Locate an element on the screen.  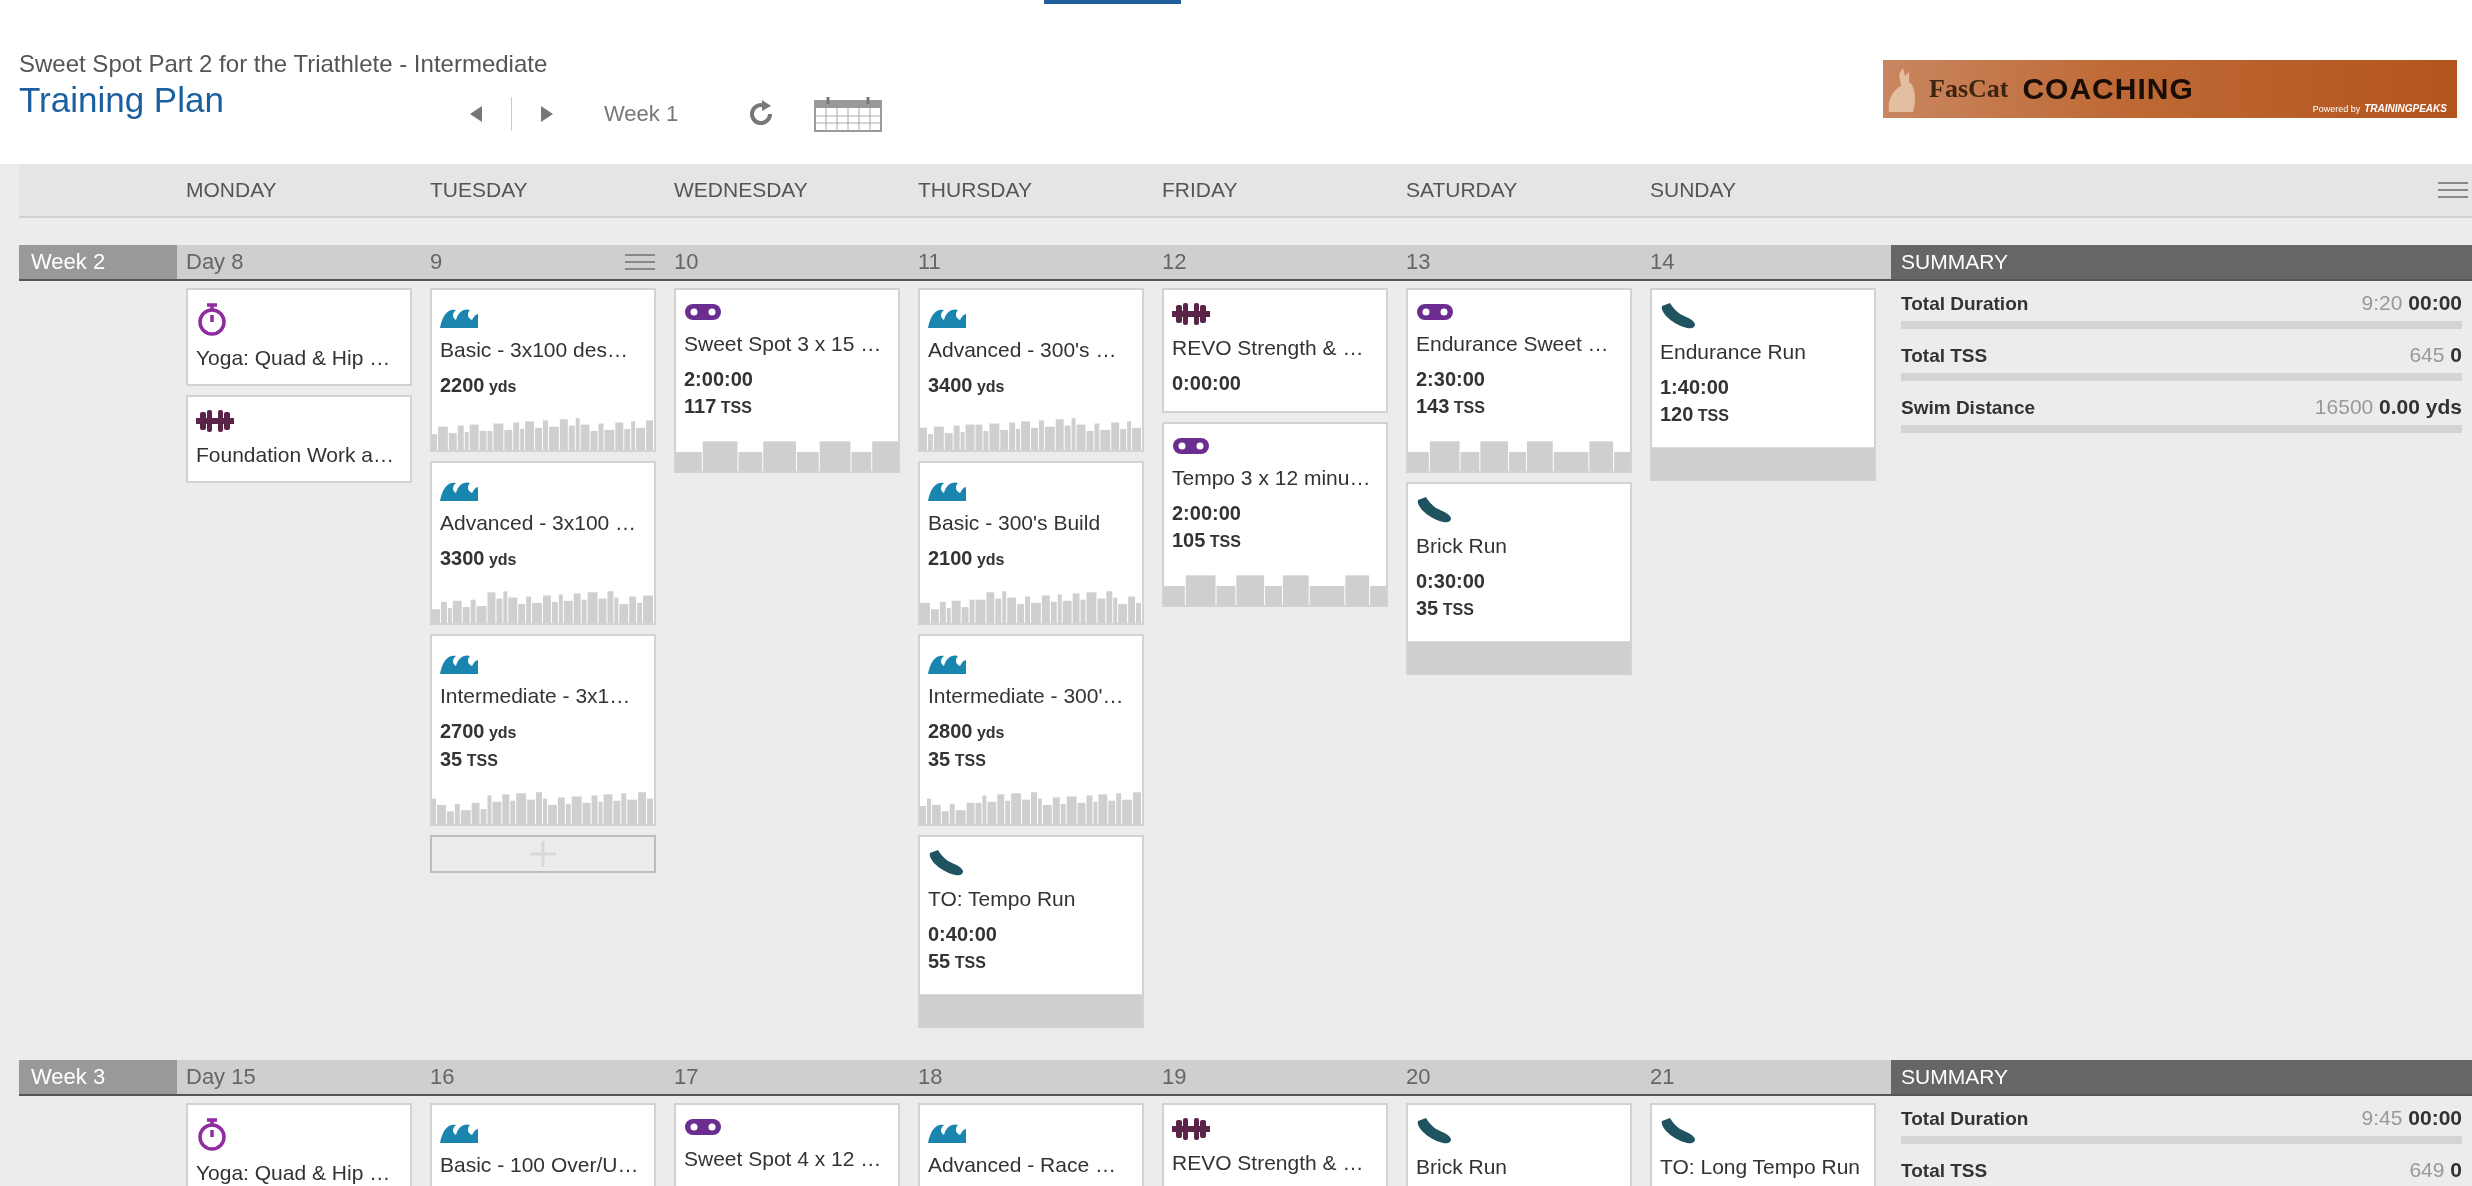
workout-stat: 0:40:00 is located at coordinates (962, 934).